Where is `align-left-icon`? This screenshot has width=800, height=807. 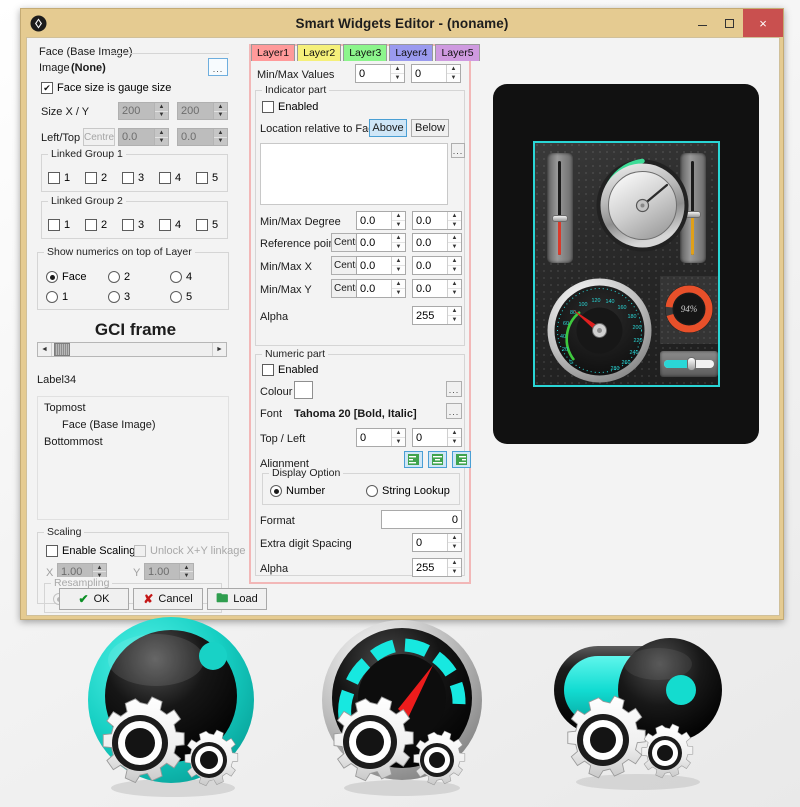
align-left-icon is located at coordinates (413, 459).